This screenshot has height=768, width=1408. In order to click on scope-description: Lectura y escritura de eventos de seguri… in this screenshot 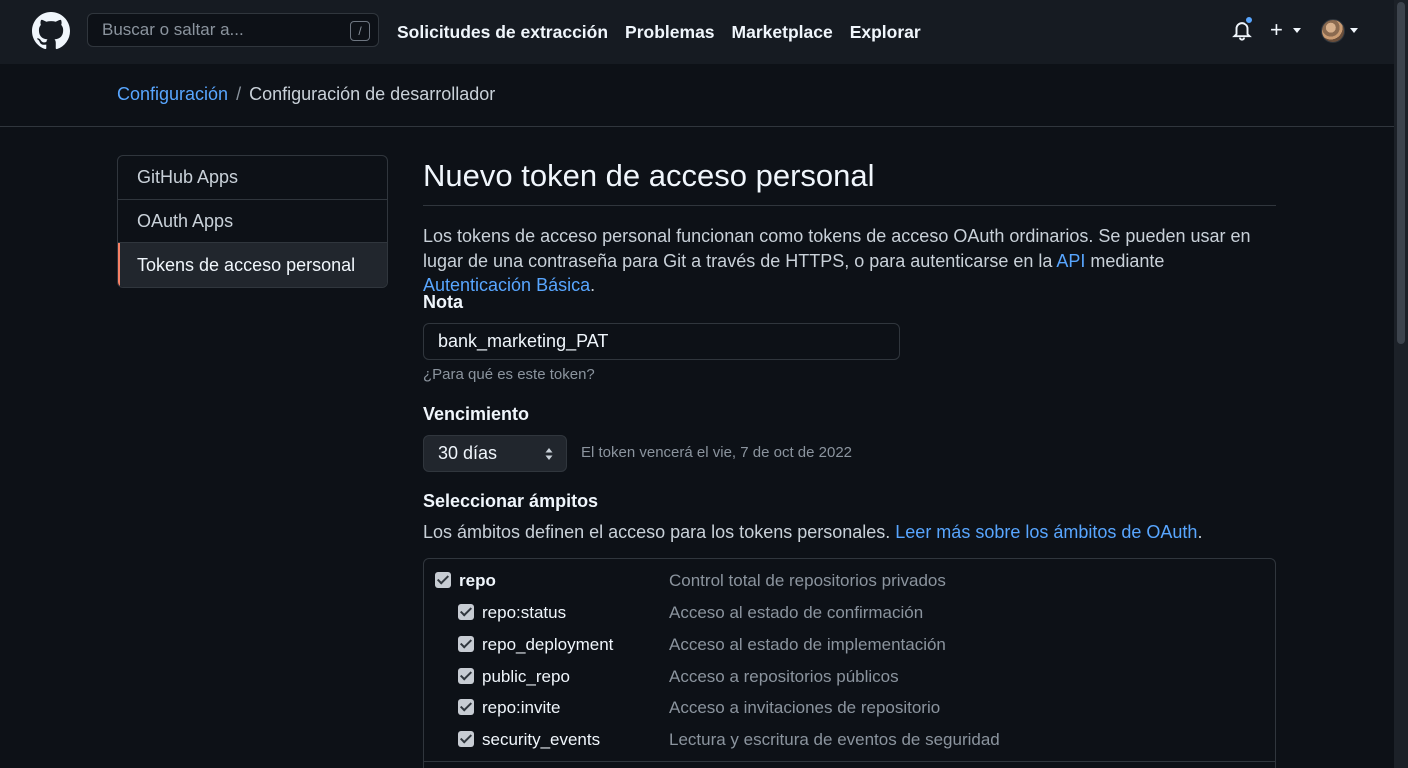, I will do `click(834, 739)`.